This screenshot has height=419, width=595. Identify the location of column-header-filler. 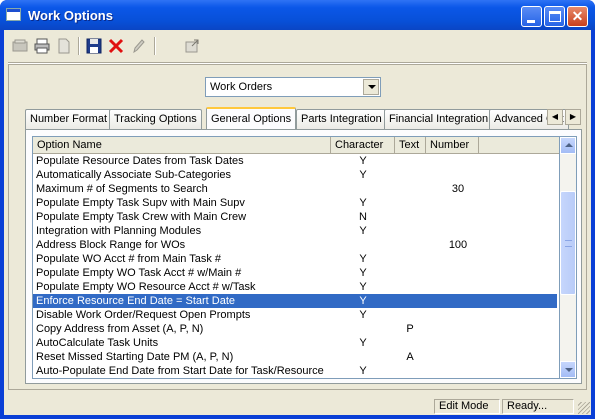
(519, 145).